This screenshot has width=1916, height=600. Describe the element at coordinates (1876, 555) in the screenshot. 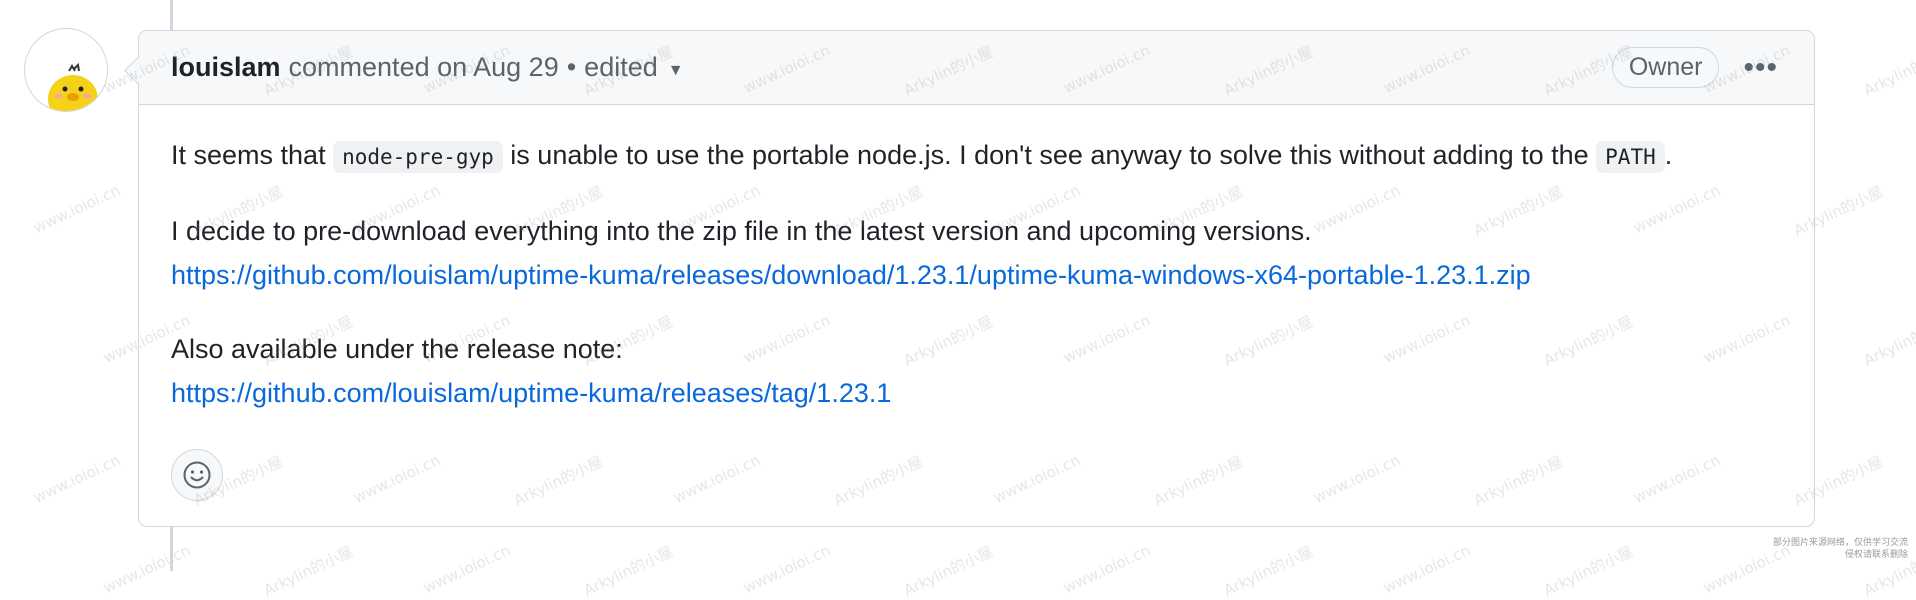

I see `corner-note-line: 侵权请联系删除` at that location.